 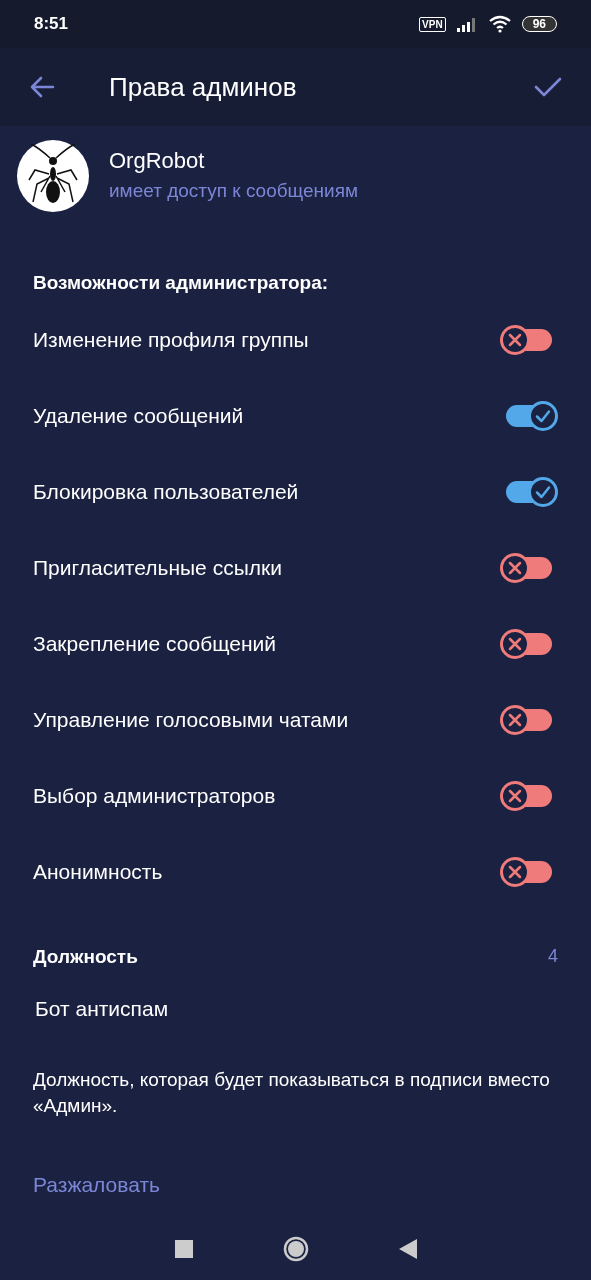 What do you see at coordinates (432, 24) in the screenshot?
I see `vpn-indicator: VPN` at bounding box center [432, 24].